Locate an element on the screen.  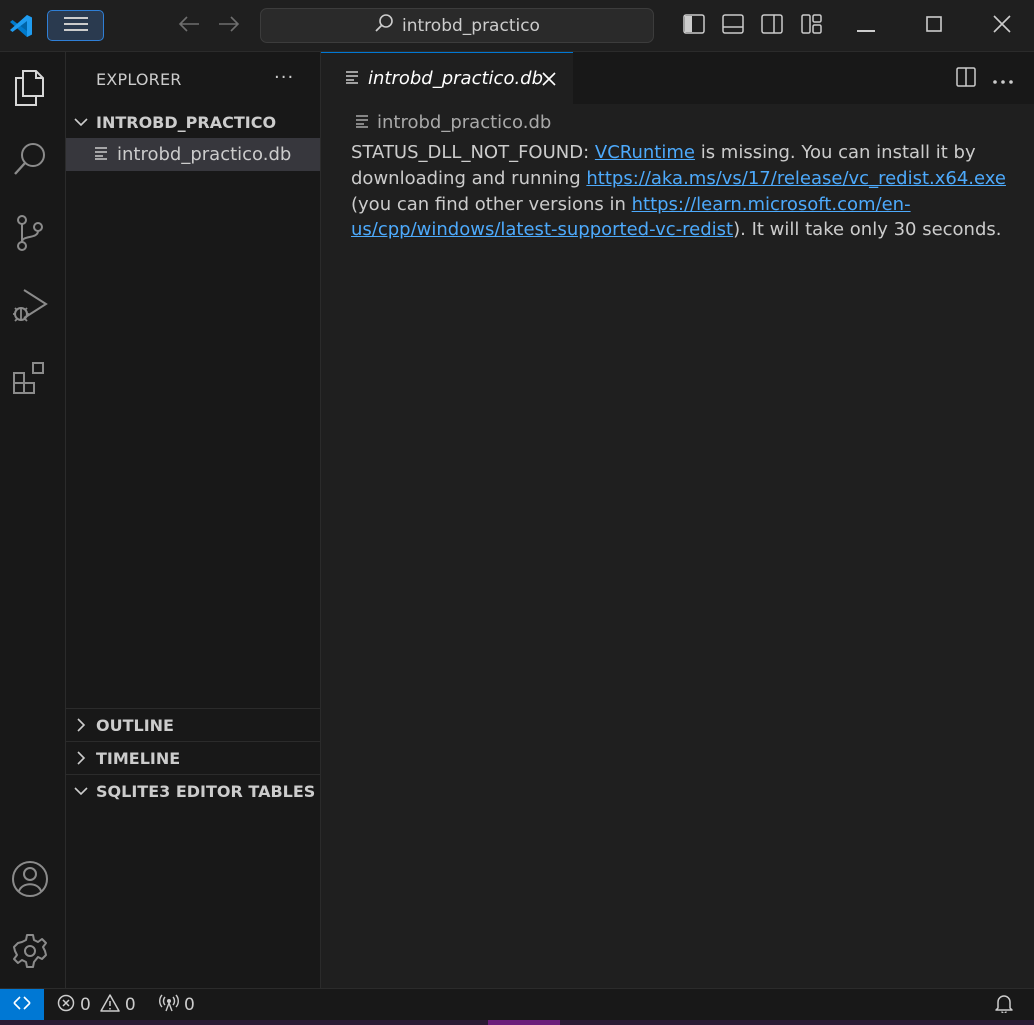
toggle-secondary-sidebar-button is located at coordinates (772, 26).